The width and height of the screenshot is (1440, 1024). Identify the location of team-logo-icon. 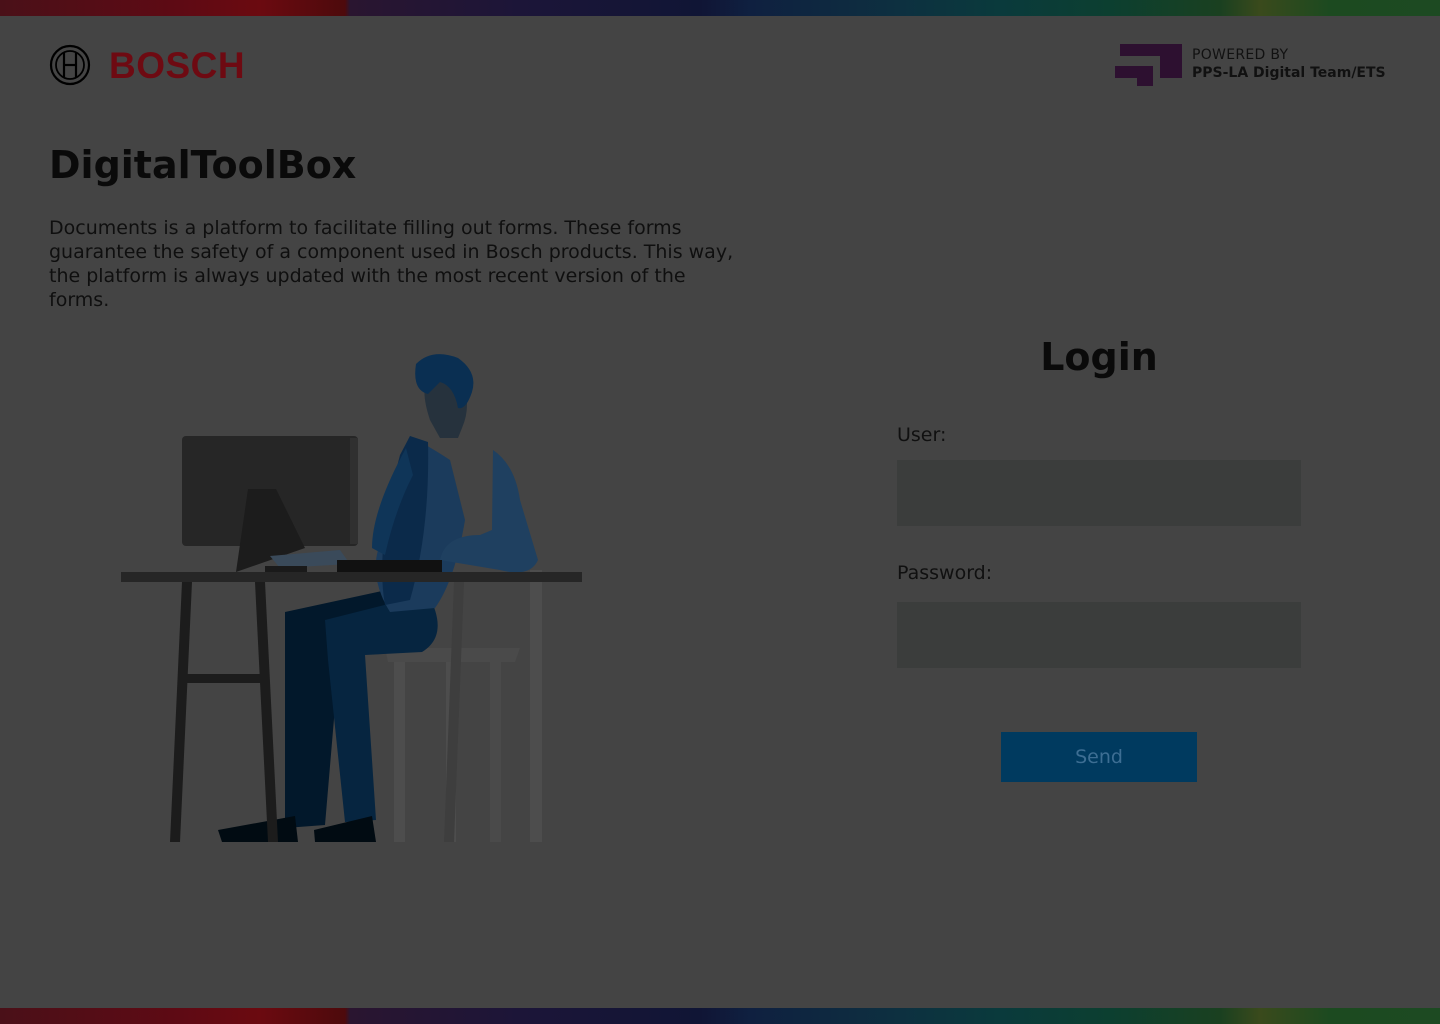
(1148, 65).